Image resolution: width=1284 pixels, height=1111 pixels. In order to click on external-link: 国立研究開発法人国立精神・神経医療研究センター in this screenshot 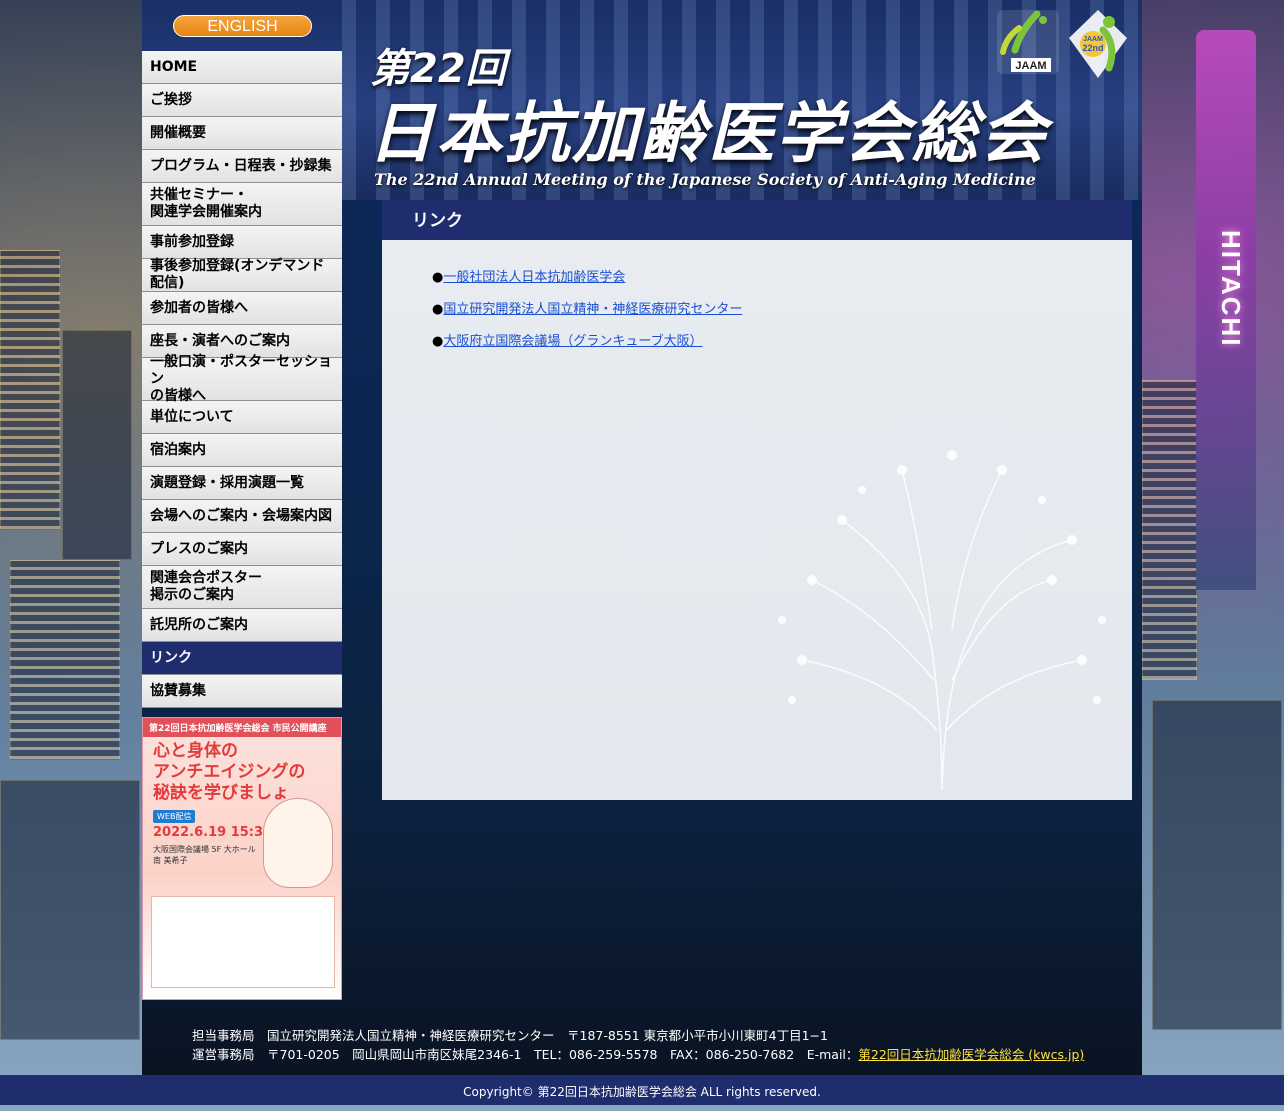, I will do `click(592, 309)`.